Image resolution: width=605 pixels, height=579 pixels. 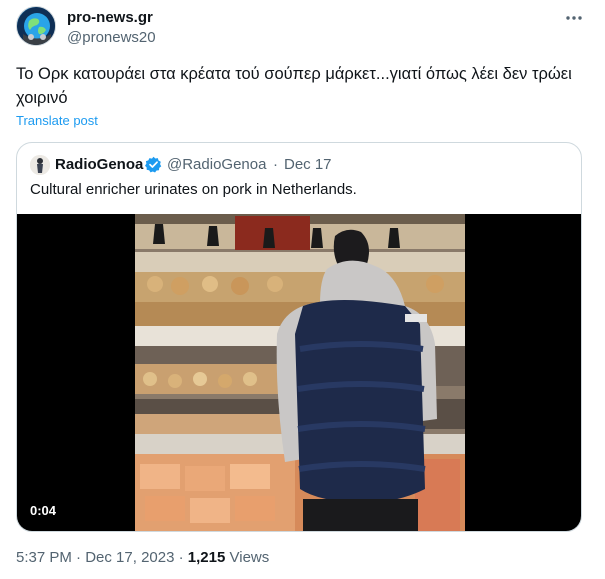 What do you see at coordinates (99, 164) in the screenshot?
I see `quoted-author-name: RadioGenoa` at bounding box center [99, 164].